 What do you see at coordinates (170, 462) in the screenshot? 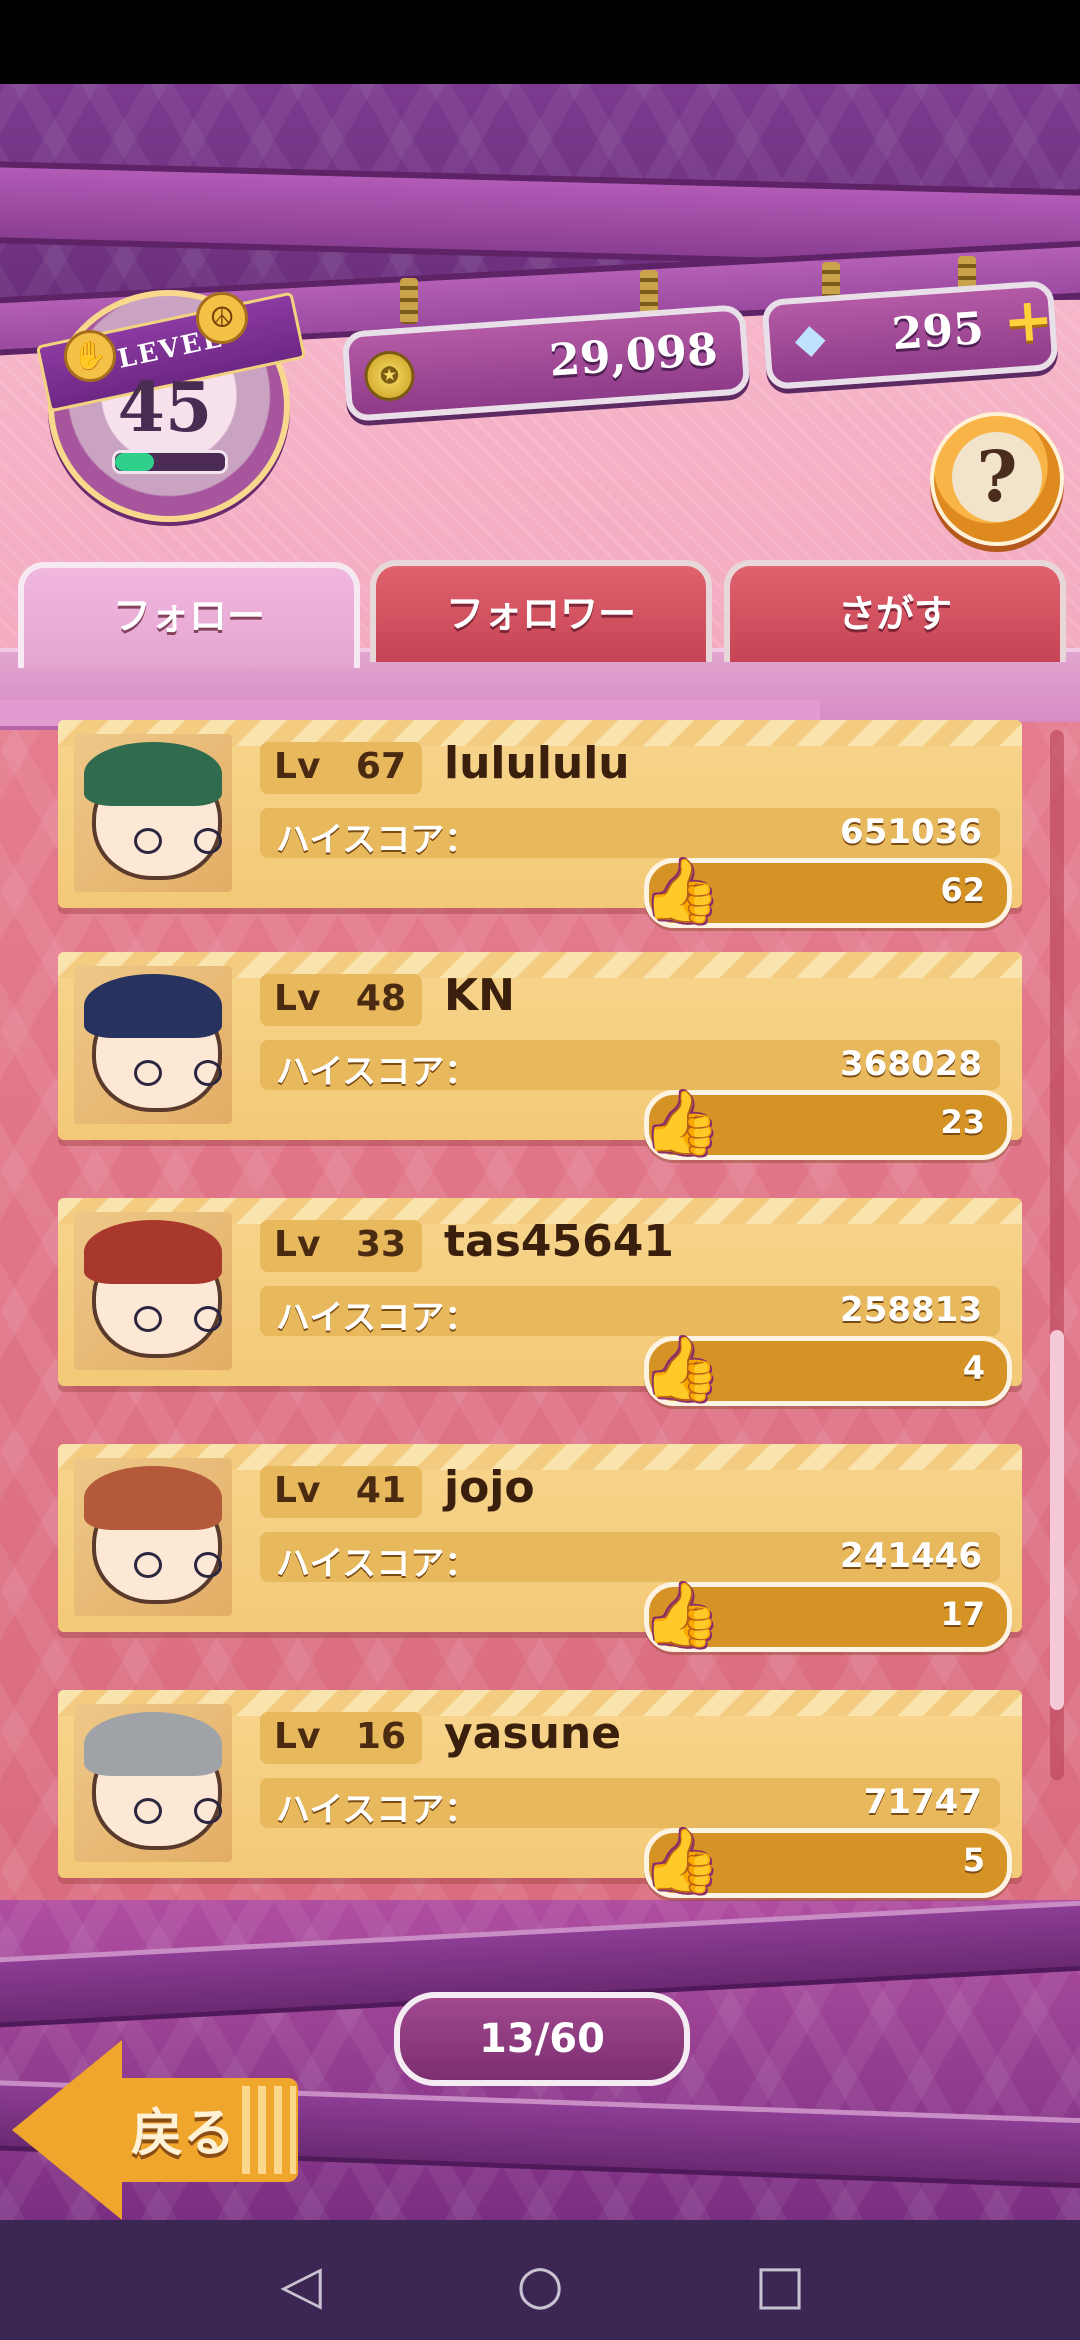
I see `level-progress-bar` at bounding box center [170, 462].